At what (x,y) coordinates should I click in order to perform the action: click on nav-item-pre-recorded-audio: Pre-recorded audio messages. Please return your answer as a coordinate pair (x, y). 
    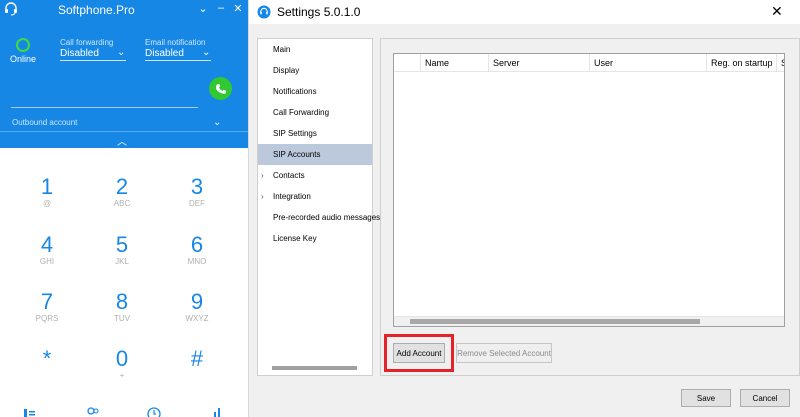
    Looking at the image, I should click on (319, 217).